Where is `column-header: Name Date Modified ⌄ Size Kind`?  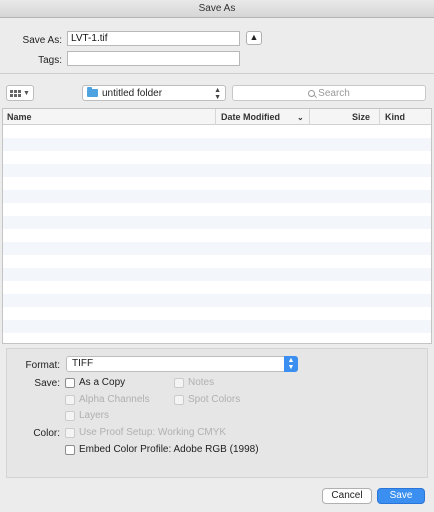
column-header: Name Date Modified ⌄ Size Kind is located at coordinates (217, 117).